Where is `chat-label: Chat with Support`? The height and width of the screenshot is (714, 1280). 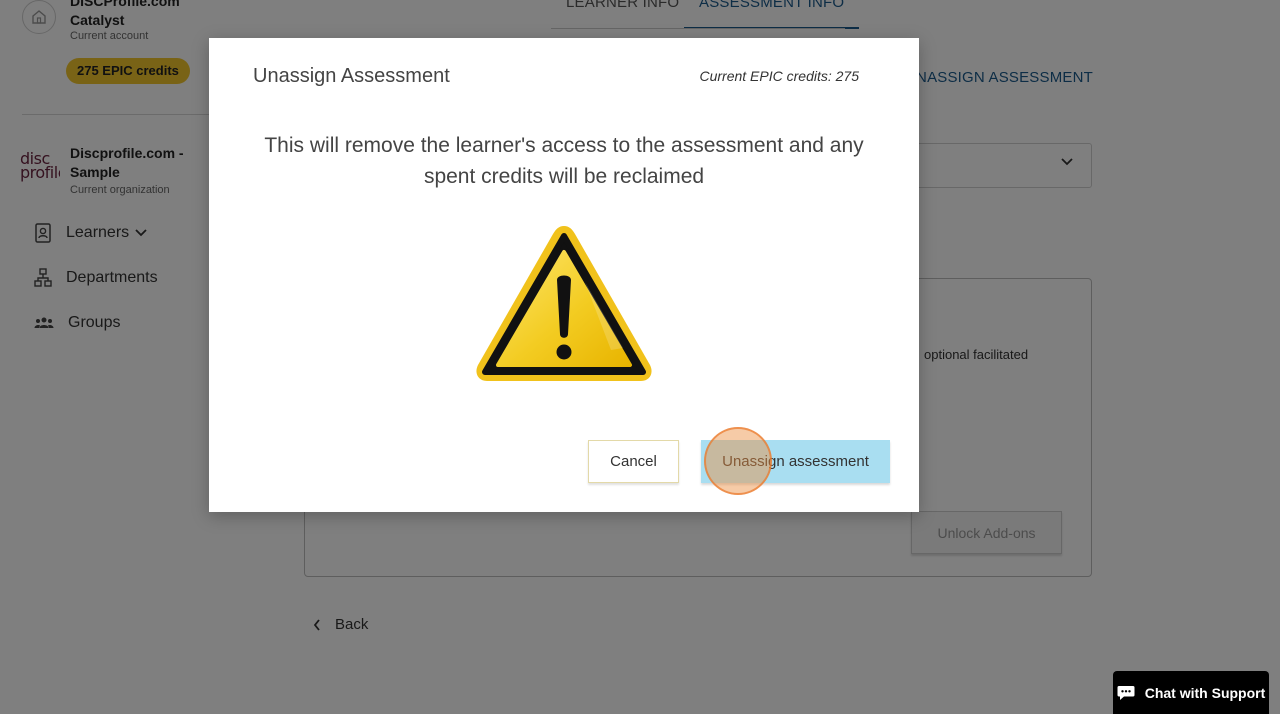
chat-label: Chat with Support is located at coordinates (1205, 692).